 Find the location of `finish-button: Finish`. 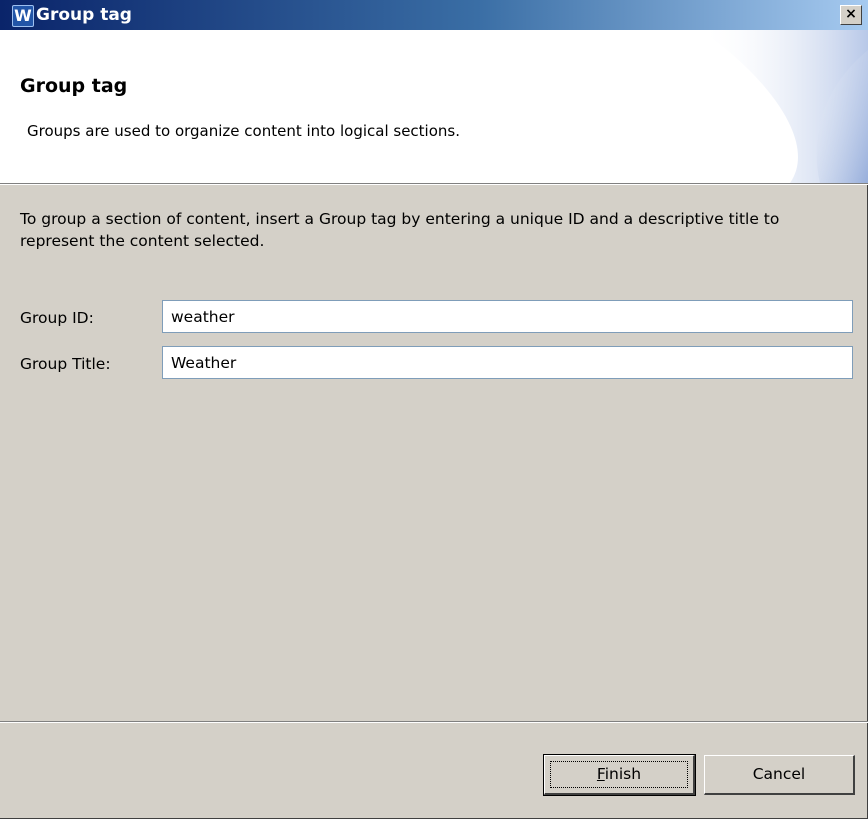

finish-button: Finish is located at coordinates (619, 775).